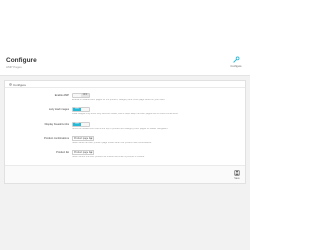 This screenshot has width=320, height=250. What do you see at coordinates (83, 138) in the screenshot?
I see `product-combinations-select: Product page link` at bounding box center [83, 138].